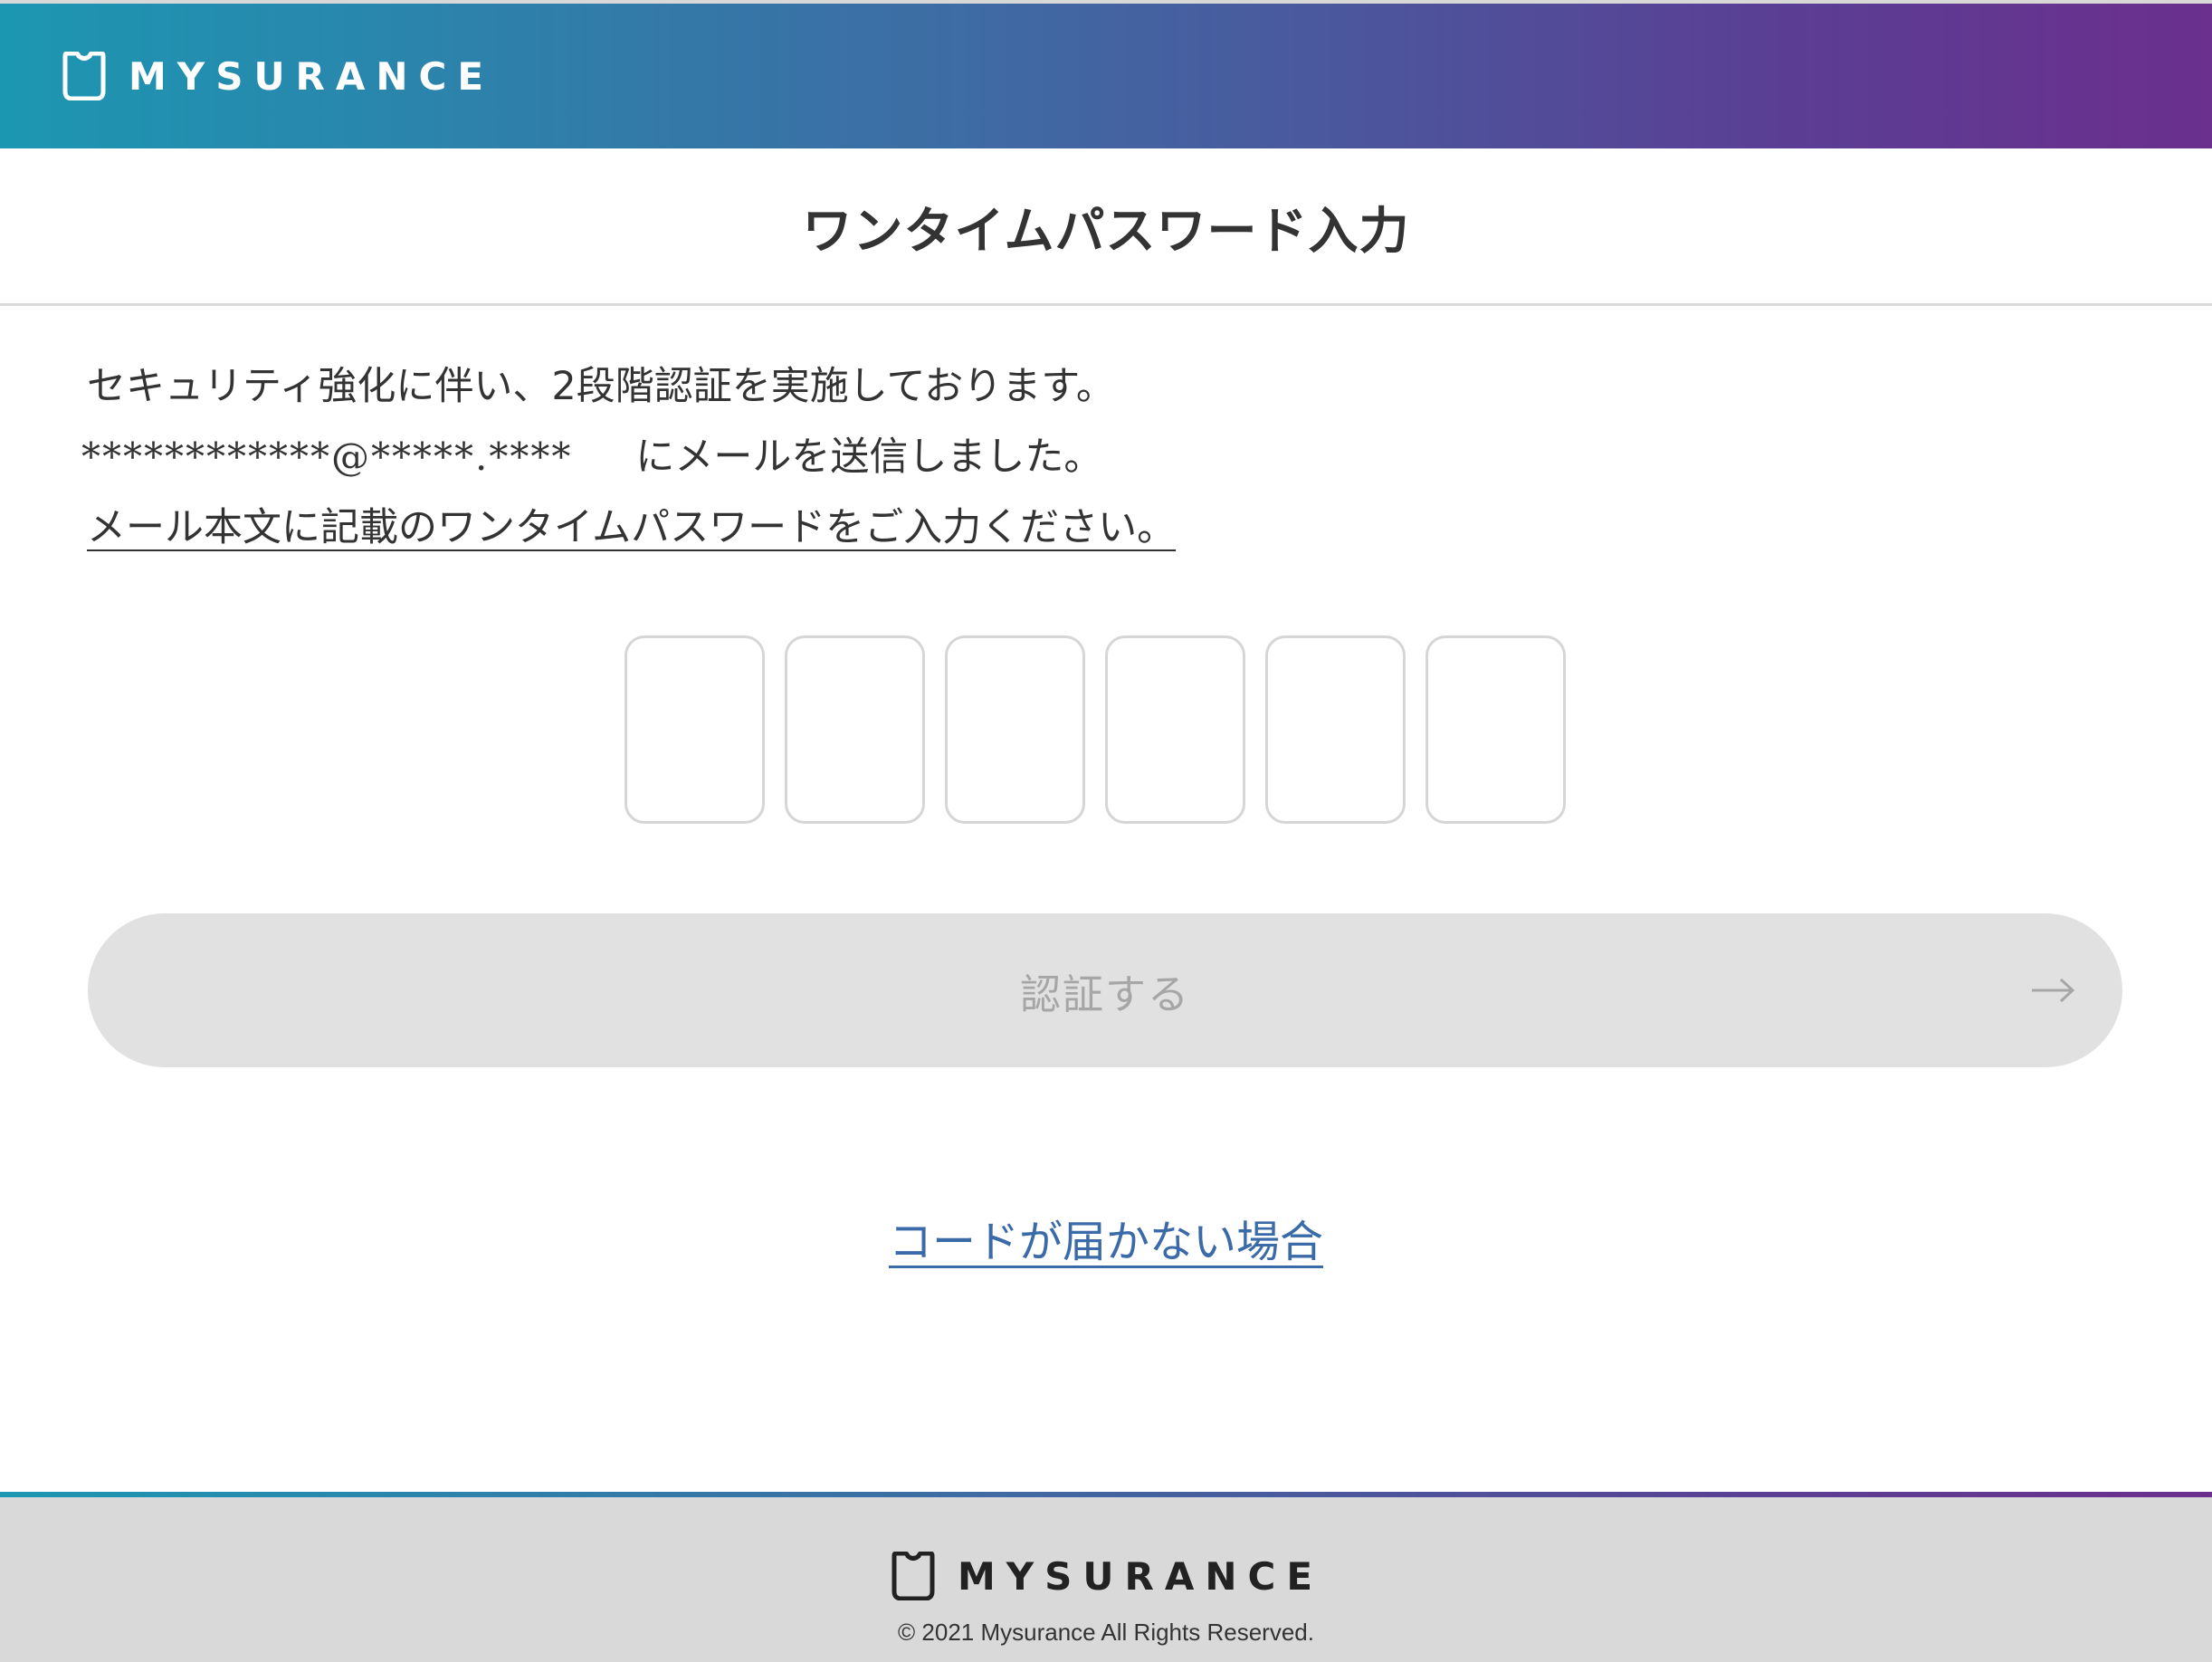  What do you see at coordinates (327, 457) in the screenshot?
I see `masked-email: ************@*****.****` at bounding box center [327, 457].